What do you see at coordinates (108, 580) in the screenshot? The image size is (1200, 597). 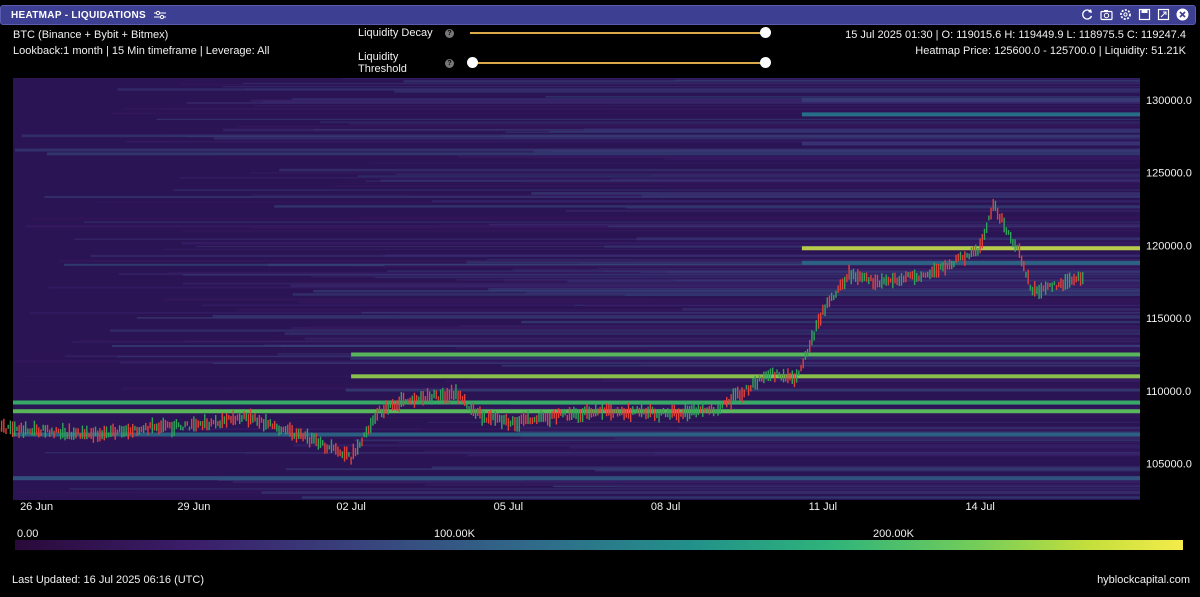 I see `last-updated: Last Updated: 16 Jul 2025 06:16 (UTC)` at bounding box center [108, 580].